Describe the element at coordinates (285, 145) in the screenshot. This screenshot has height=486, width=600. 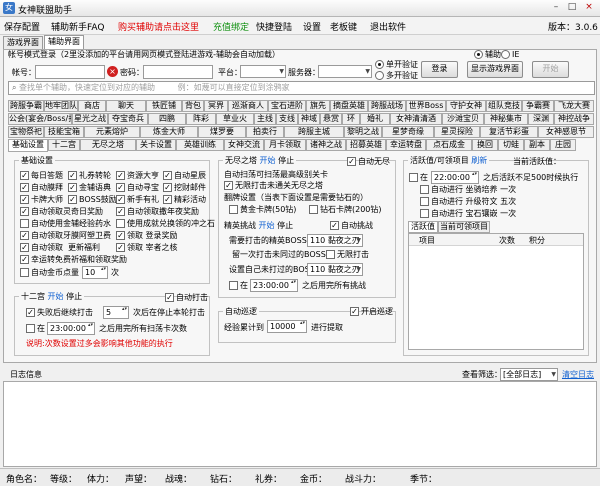
I see `func-tab: 月卡领取` at that location.